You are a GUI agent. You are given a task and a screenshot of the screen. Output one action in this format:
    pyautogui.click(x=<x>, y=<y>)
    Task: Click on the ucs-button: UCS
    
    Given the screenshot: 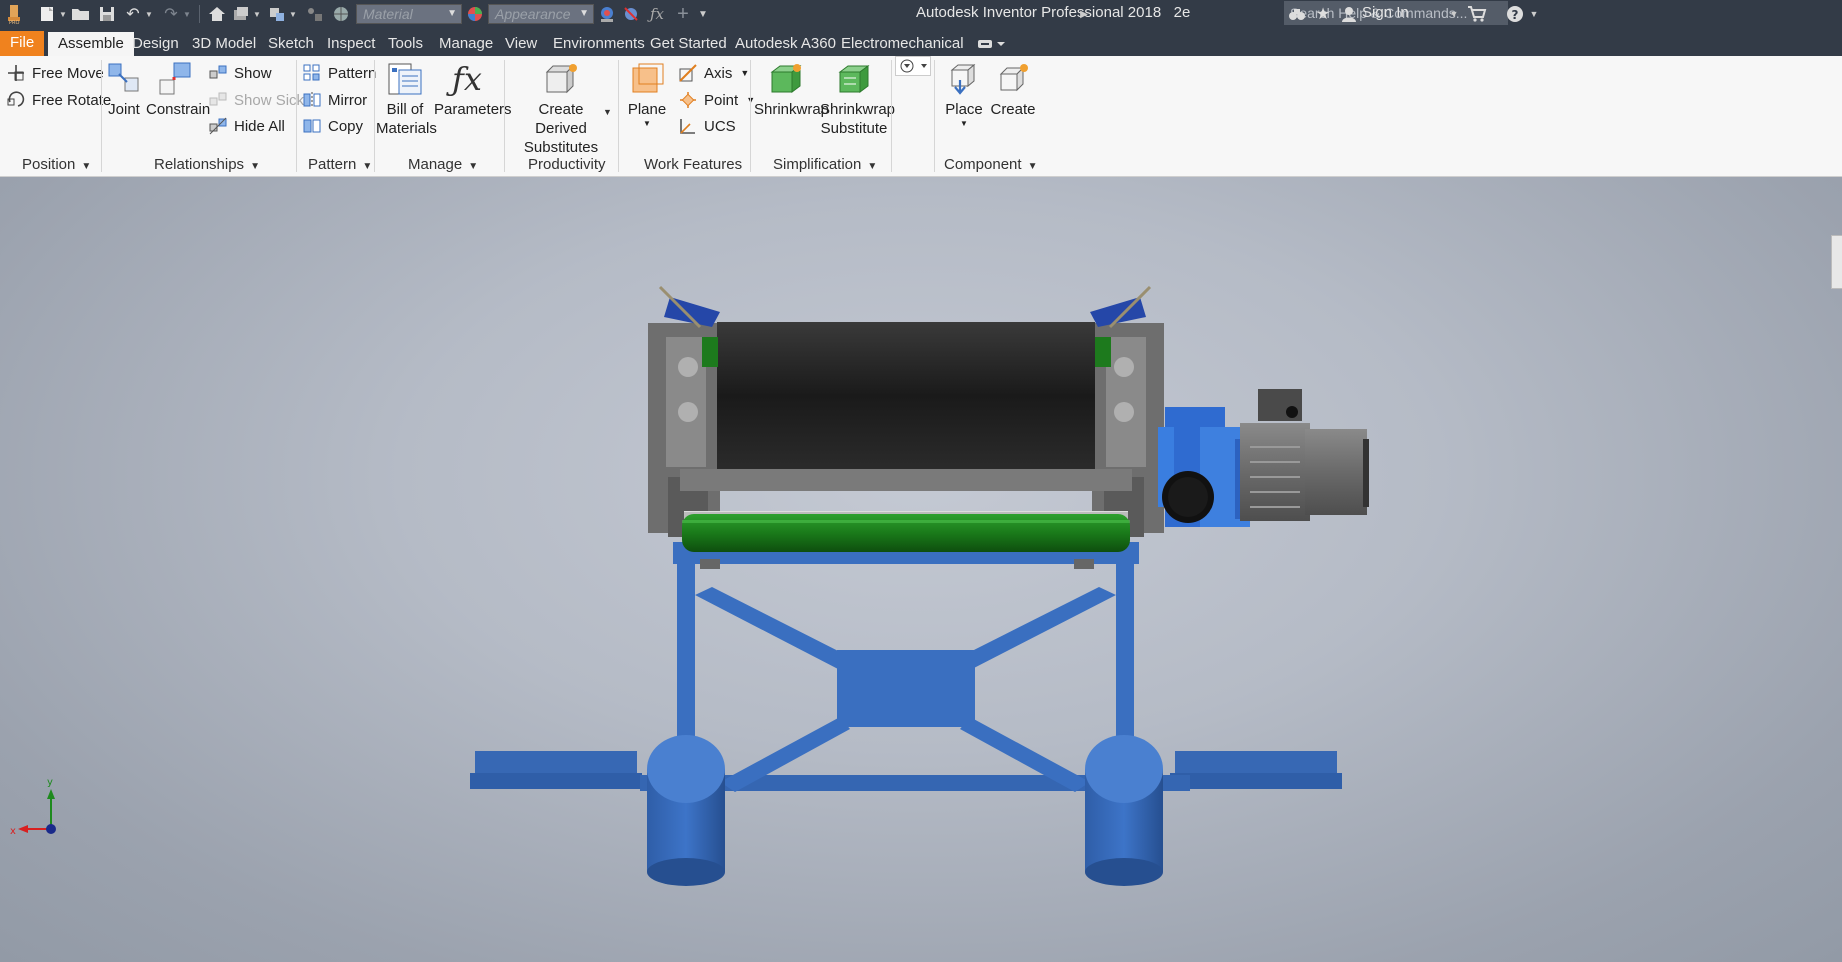 What is the action you would take?
    pyautogui.click(x=707, y=126)
    